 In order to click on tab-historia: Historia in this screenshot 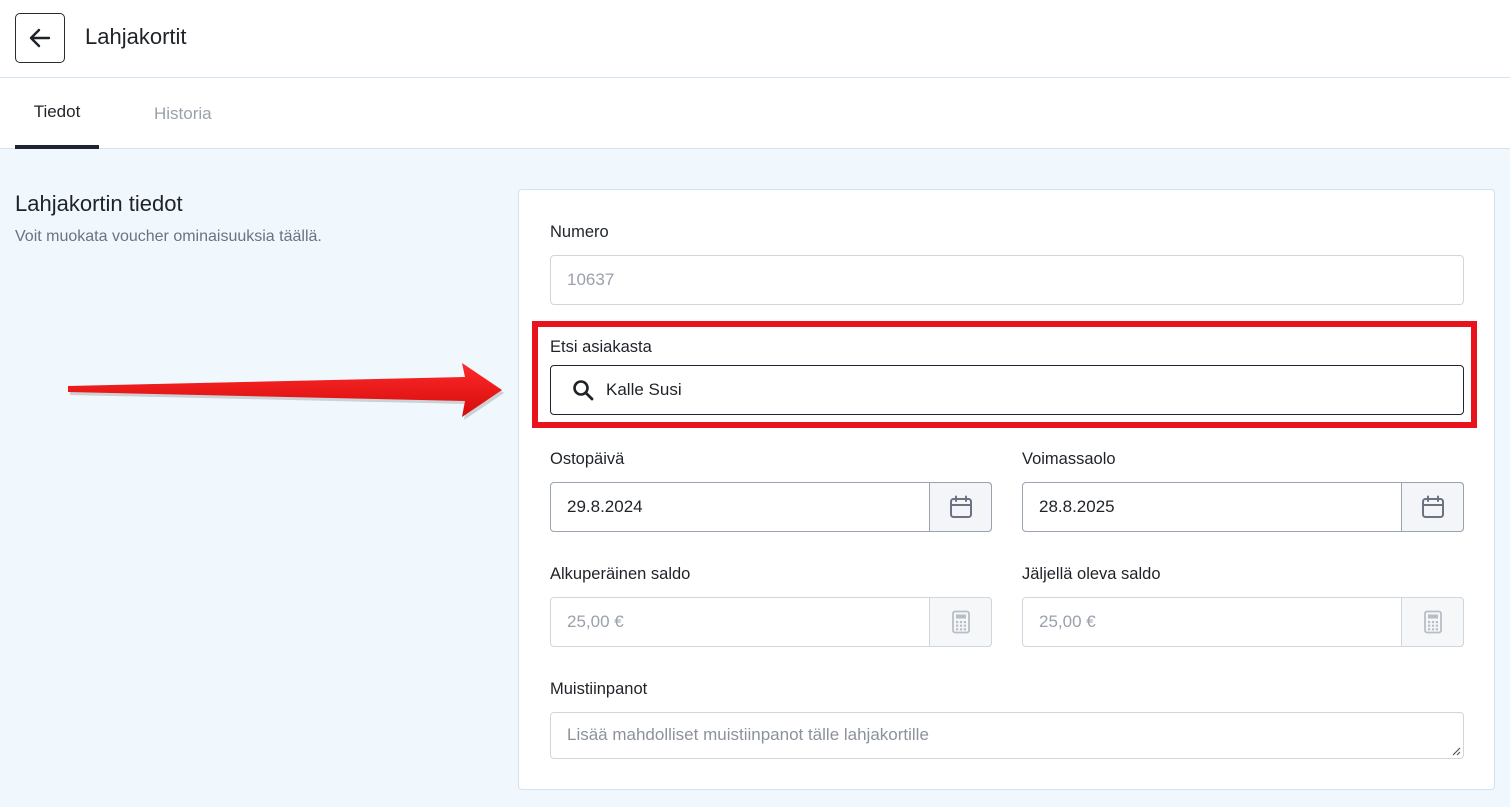, I will do `click(183, 113)`.